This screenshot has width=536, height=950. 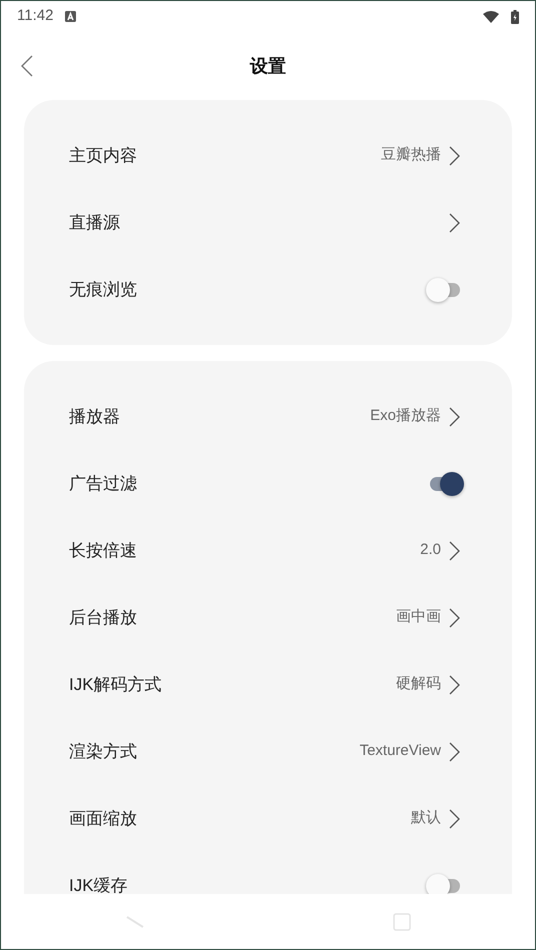 What do you see at coordinates (411, 155) in the screenshot?
I see `setting-value: 豆瓣热播` at bounding box center [411, 155].